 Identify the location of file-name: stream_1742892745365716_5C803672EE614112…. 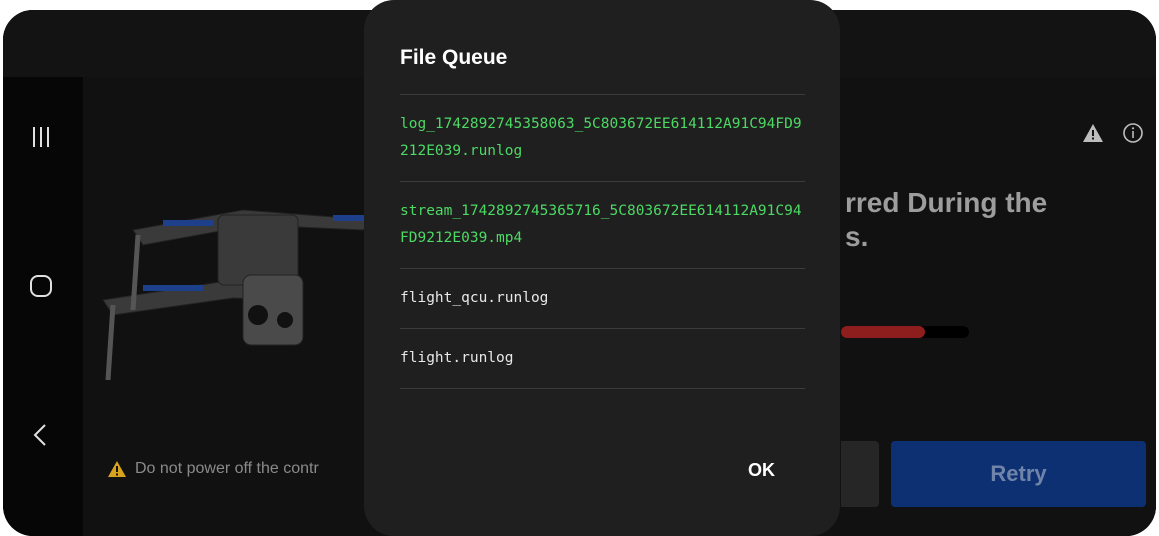
(601, 224).